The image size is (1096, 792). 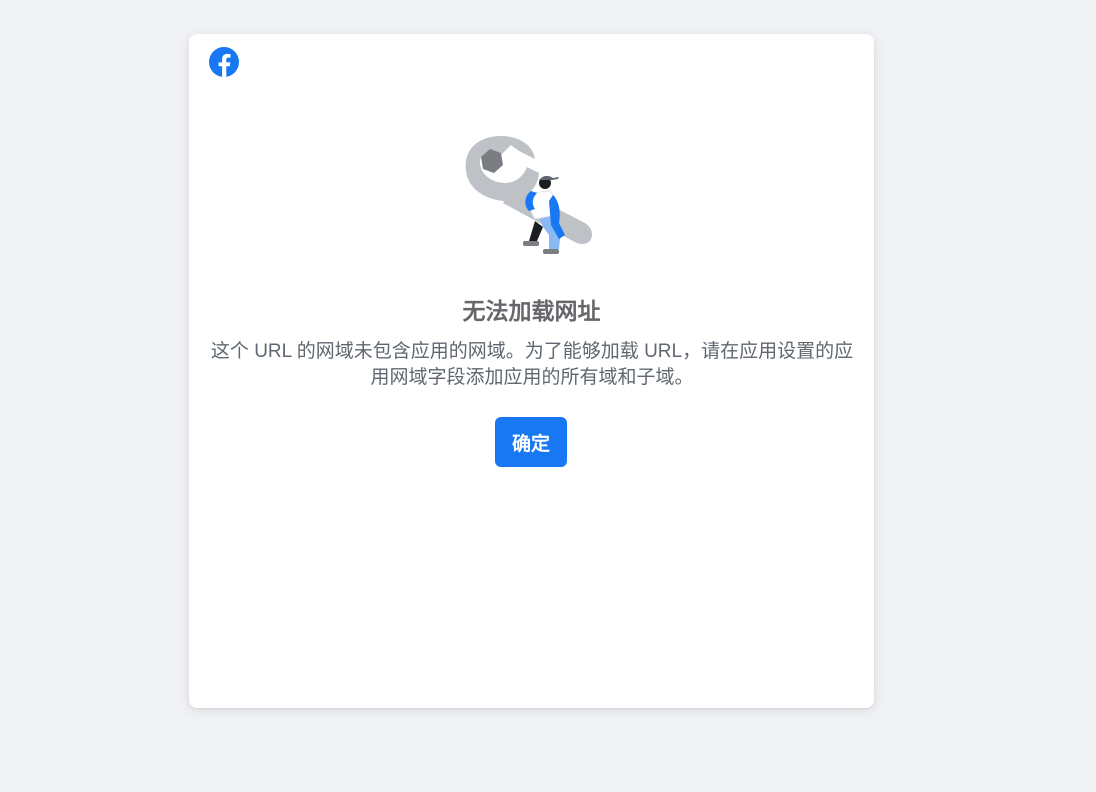 I want to click on wrench-worker-icon, so click(x=529, y=195).